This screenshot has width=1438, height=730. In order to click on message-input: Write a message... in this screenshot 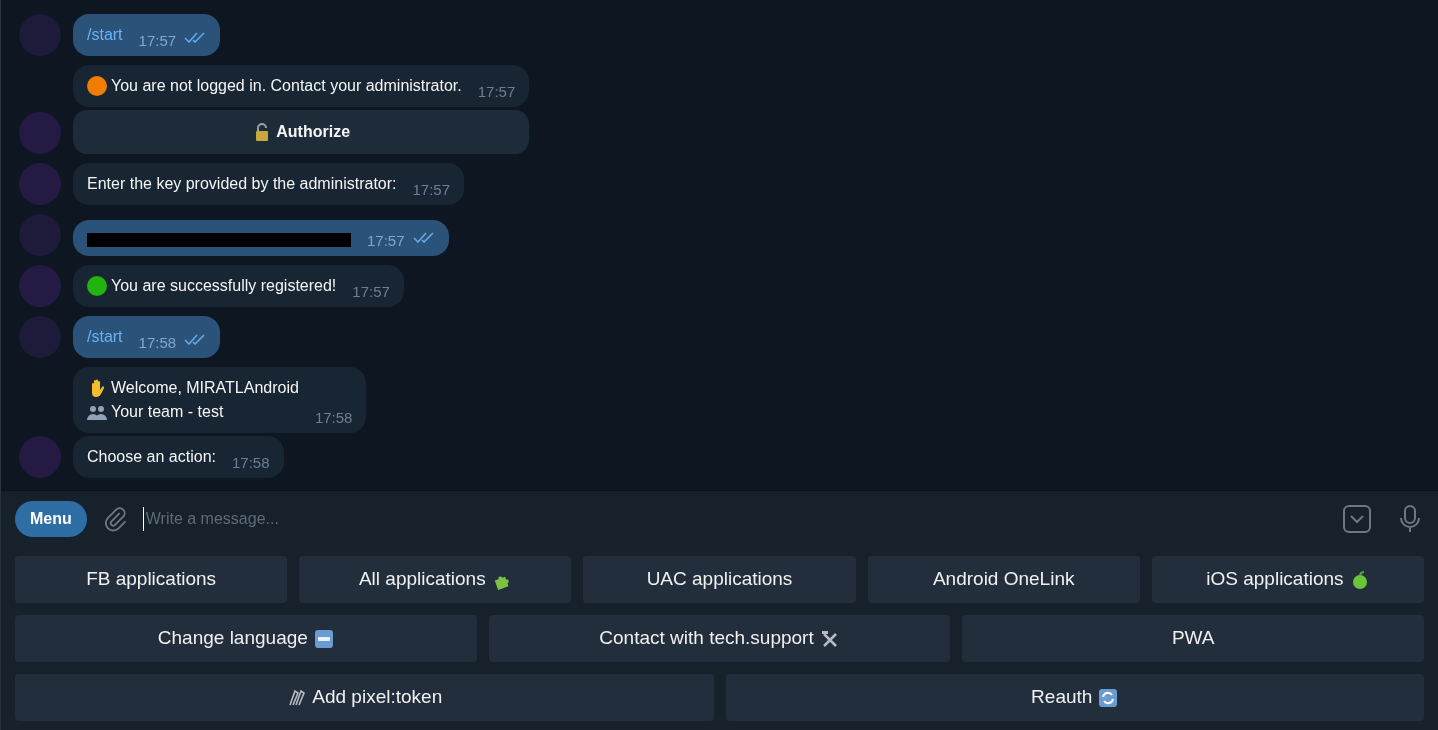, I will do `click(735, 519)`.